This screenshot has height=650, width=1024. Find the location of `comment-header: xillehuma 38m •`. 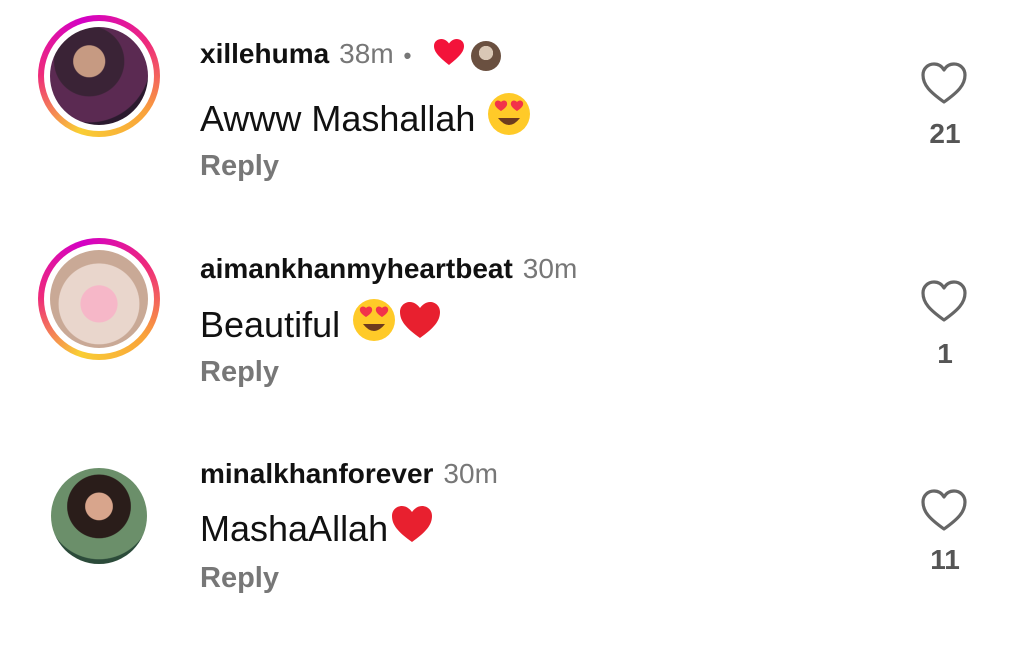

comment-header: xillehuma 38m • is located at coordinates (351, 55).